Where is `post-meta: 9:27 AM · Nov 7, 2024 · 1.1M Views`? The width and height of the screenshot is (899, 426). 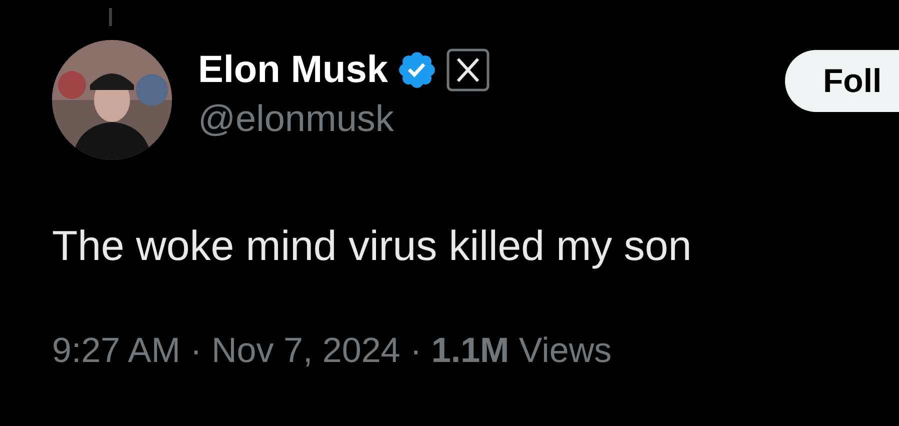
post-meta: 9:27 AM · Nov 7, 2024 · 1.1M Views is located at coordinates (332, 351).